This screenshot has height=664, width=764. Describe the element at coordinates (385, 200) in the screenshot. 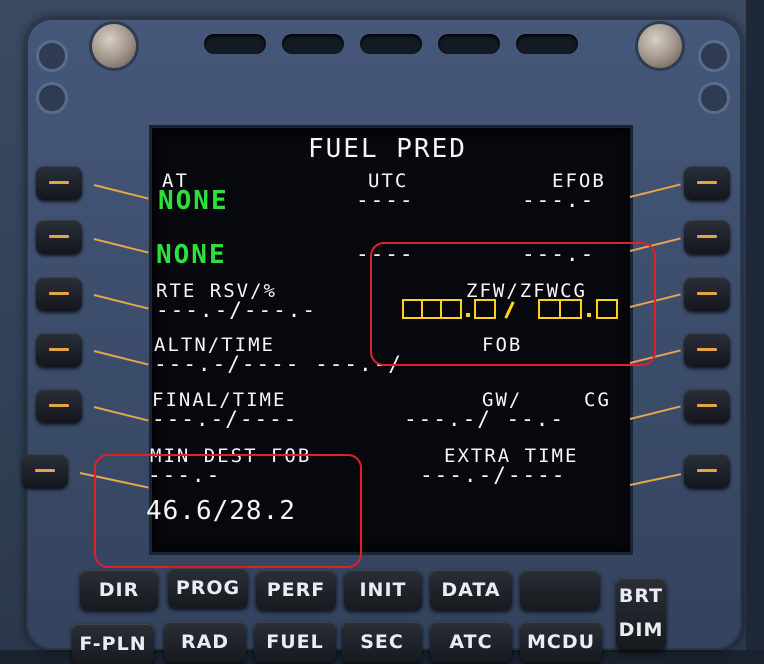

I see `utc-value: ----` at that location.